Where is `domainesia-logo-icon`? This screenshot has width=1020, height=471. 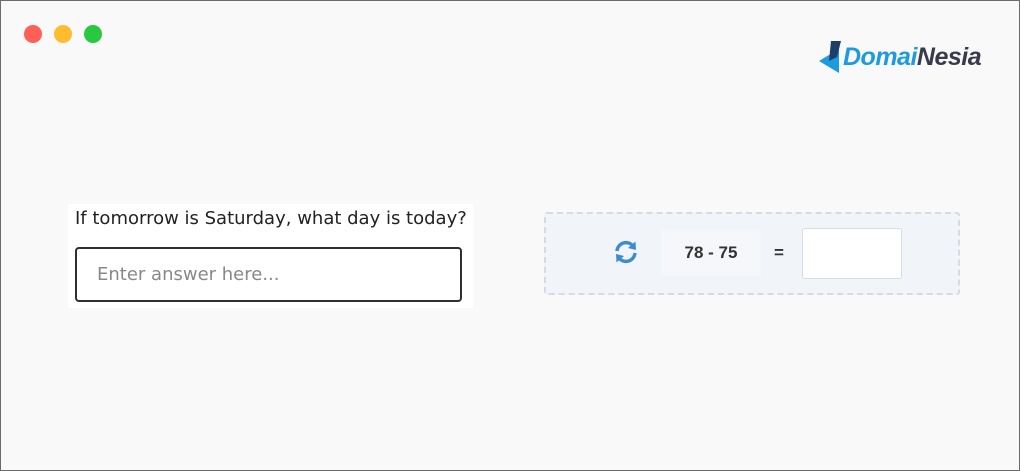
domainesia-logo-icon is located at coordinates (830, 57).